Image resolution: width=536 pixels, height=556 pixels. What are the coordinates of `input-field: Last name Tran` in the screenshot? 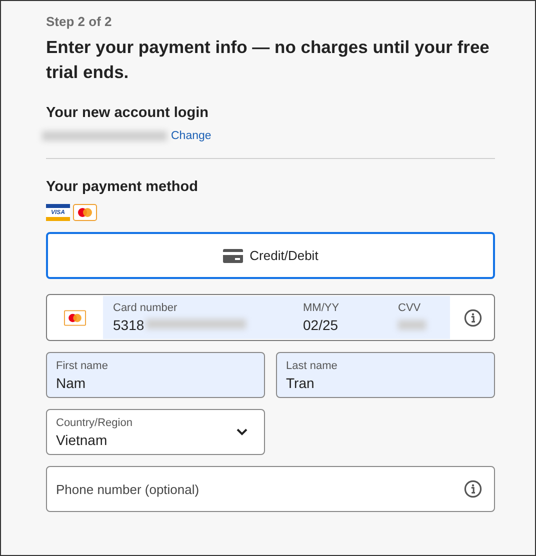 It's located at (385, 375).